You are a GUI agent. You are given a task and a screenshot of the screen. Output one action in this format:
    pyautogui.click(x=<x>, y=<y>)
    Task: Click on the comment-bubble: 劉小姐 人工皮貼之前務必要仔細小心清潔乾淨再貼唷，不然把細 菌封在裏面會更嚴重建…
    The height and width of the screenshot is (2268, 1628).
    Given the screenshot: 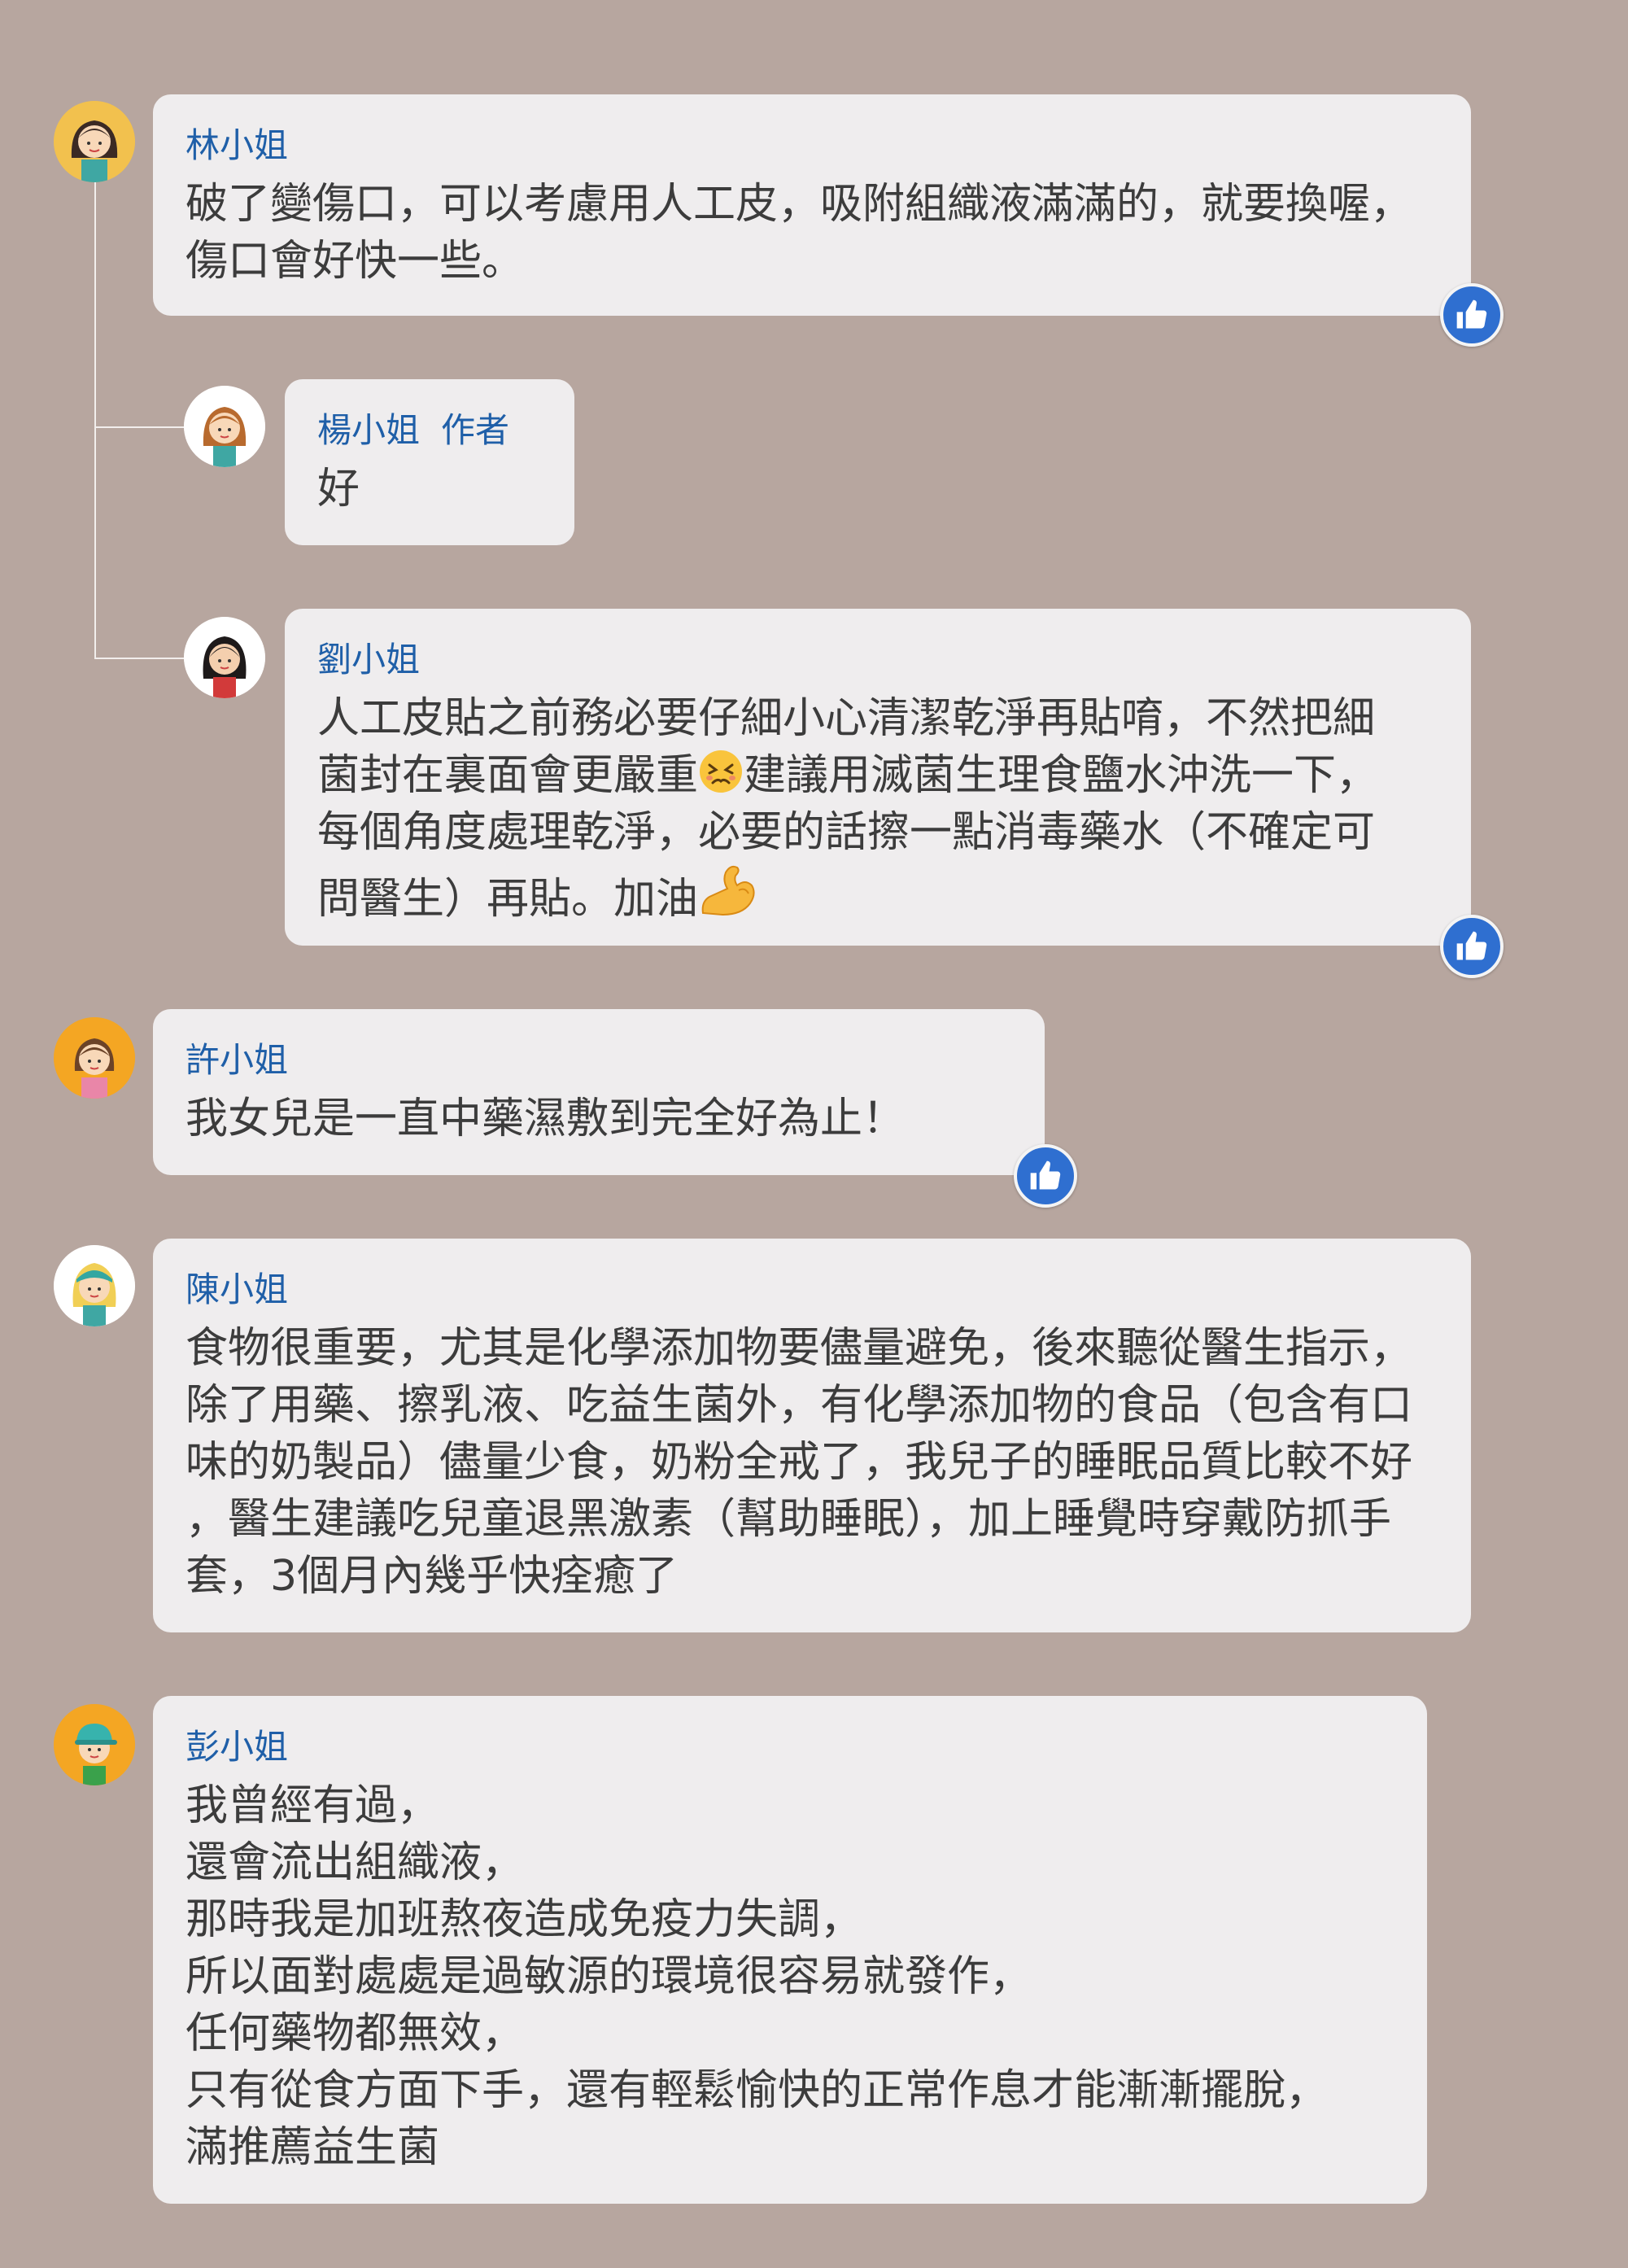 What is the action you would take?
    pyautogui.click(x=878, y=777)
    